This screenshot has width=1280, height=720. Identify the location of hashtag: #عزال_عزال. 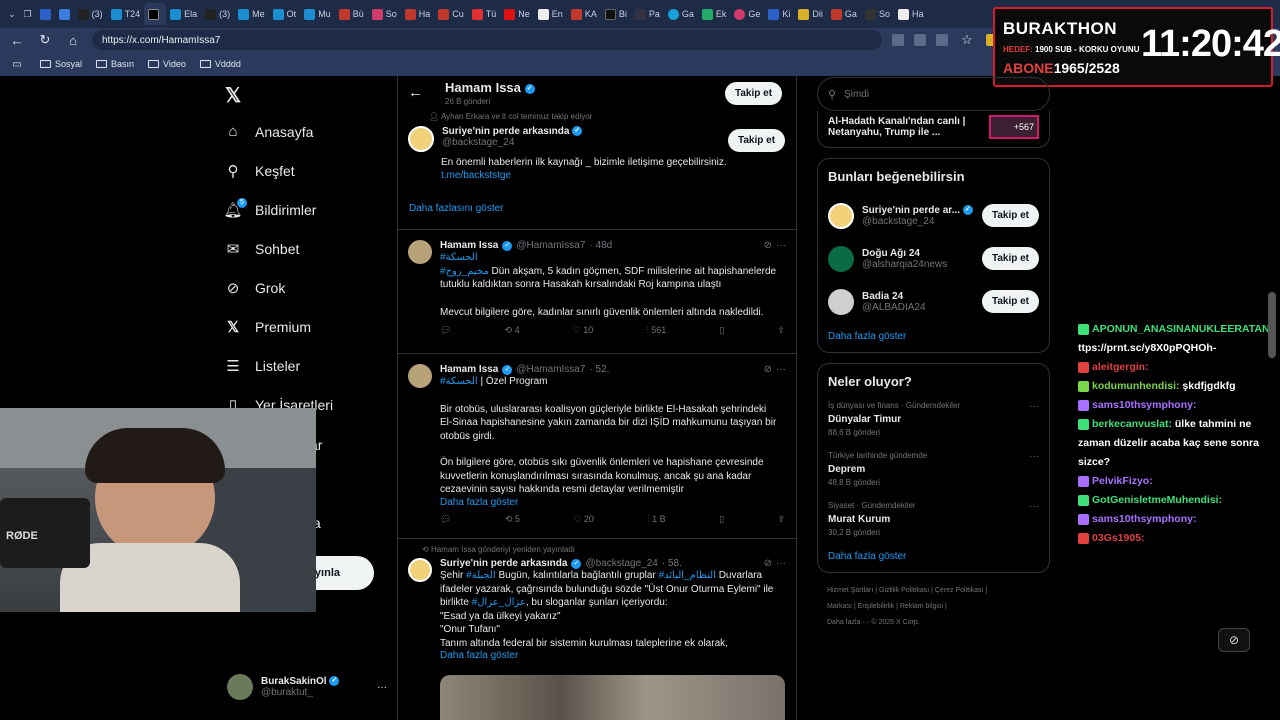
(499, 602).